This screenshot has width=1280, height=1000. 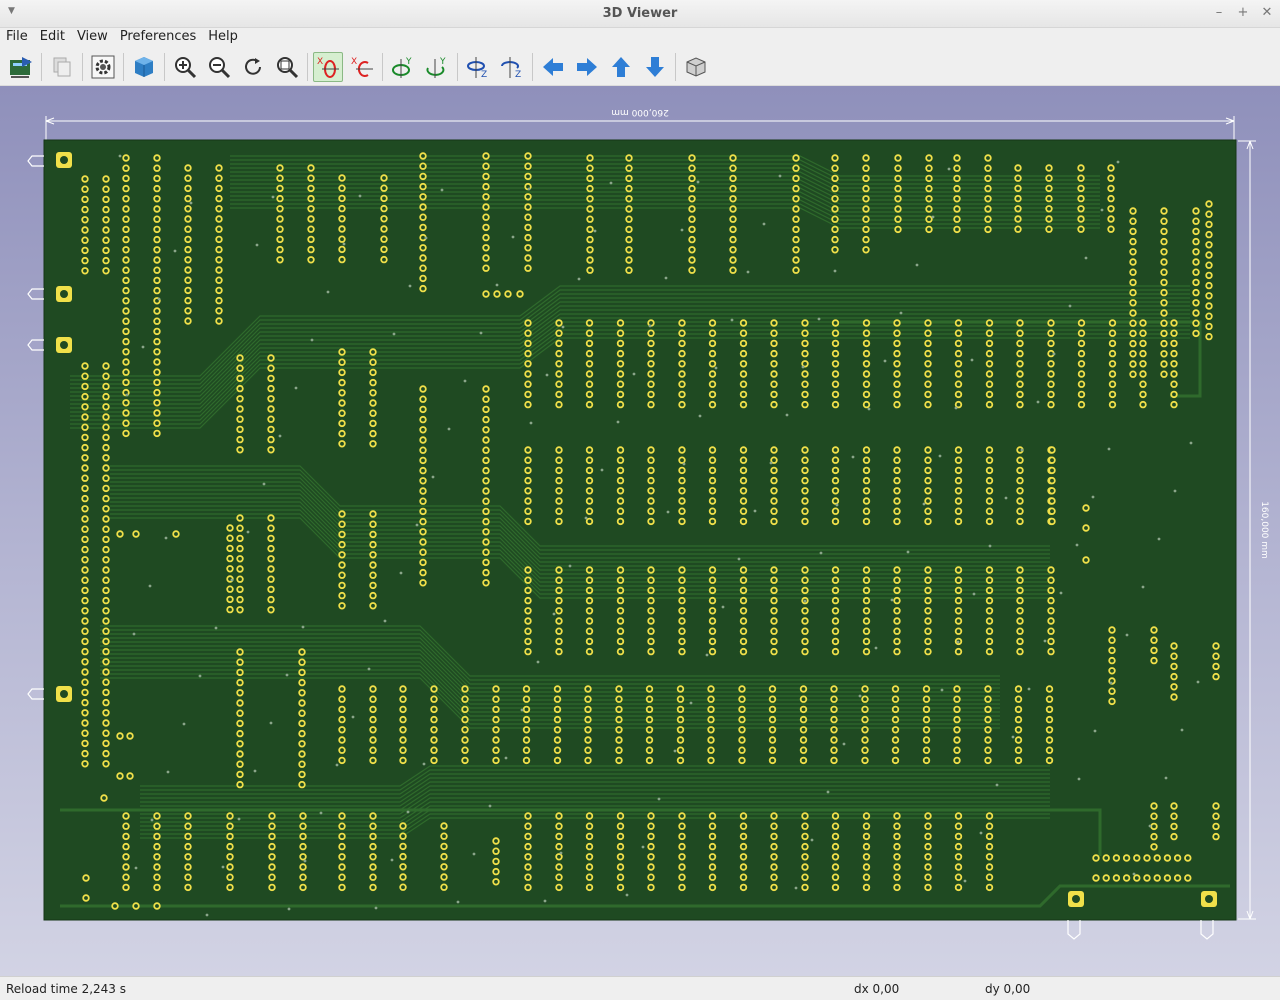 What do you see at coordinates (92, 38) in the screenshot?
I see `menu-view: View` at bounding box center [92, 38].